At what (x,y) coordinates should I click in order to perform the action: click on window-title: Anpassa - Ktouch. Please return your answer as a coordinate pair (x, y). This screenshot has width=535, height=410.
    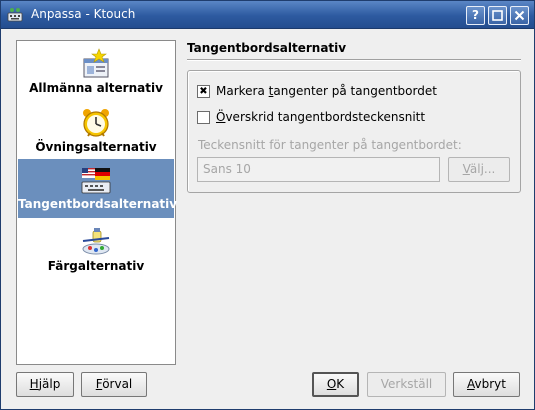
    Looking at the image, I should click on (83, 14).